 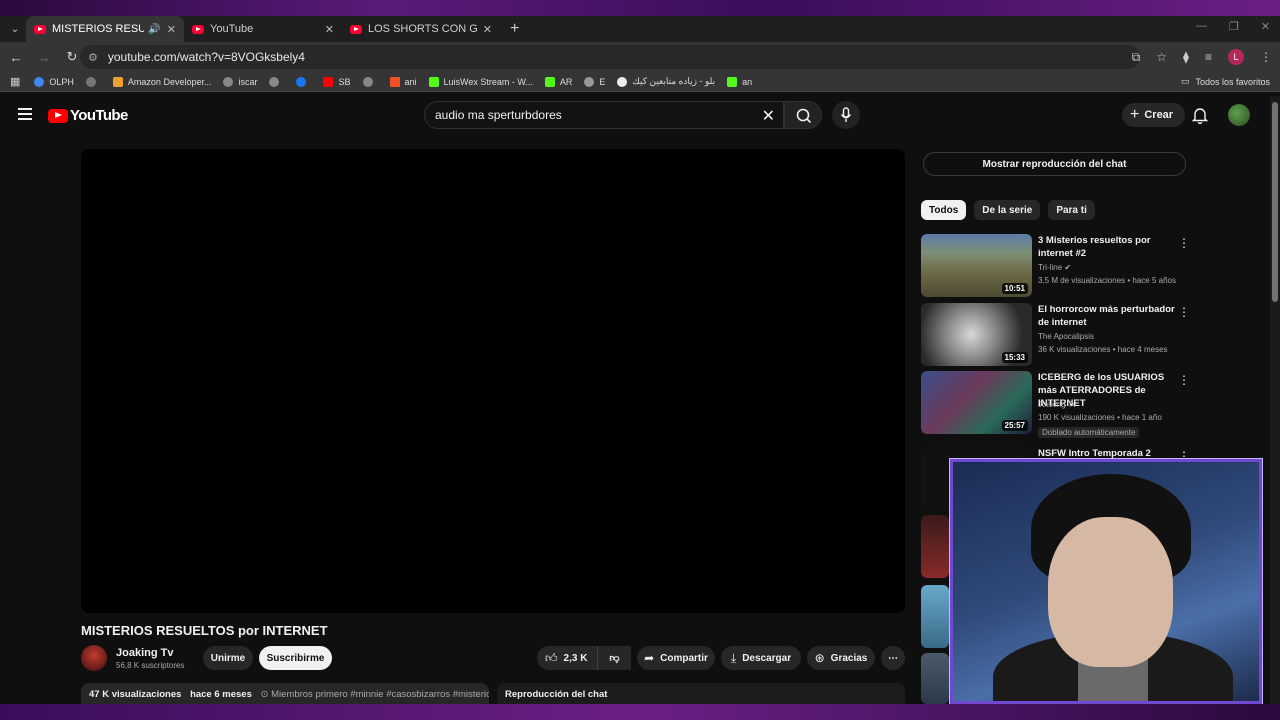 What do you see at coordinates (1265, 26) in the screenshot?
I see `close-window-icon: ✕` at bounding box center [1265, 26].